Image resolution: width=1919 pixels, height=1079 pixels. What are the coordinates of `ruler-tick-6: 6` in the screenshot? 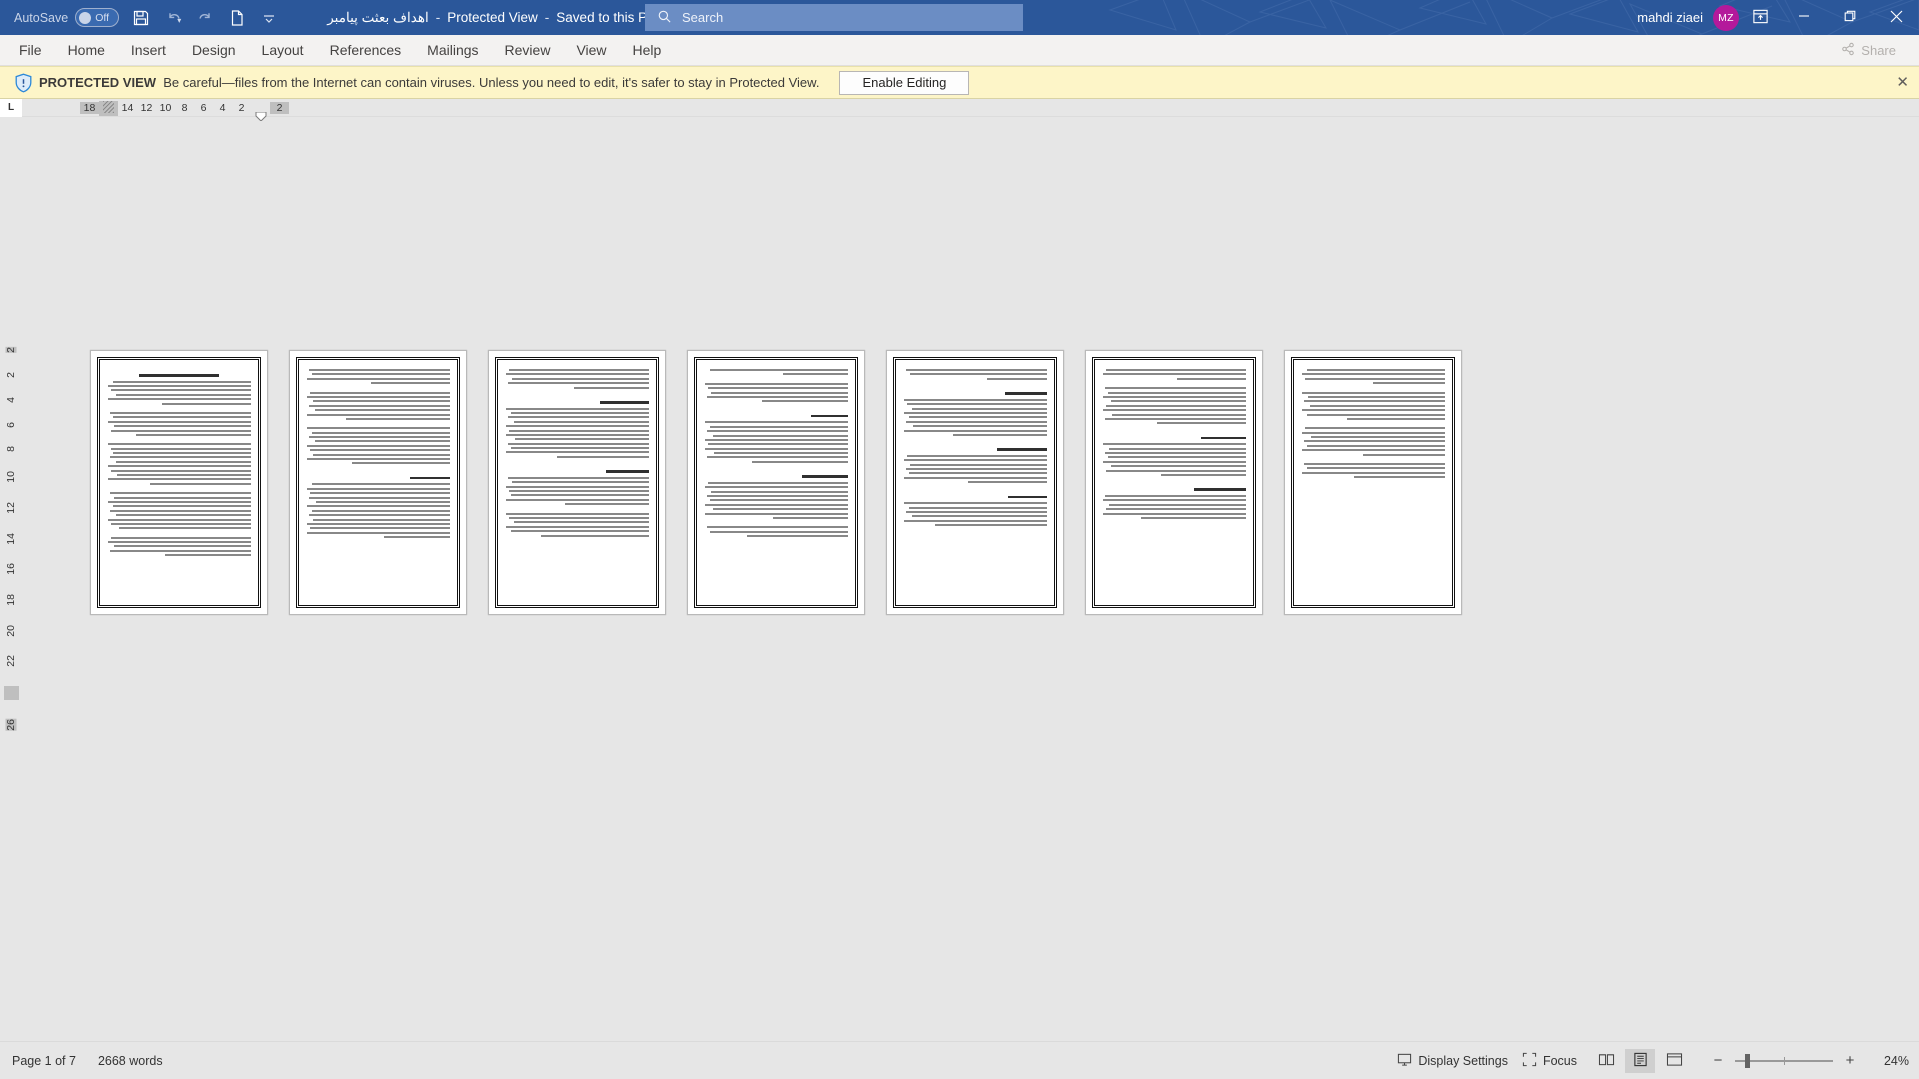 It's located at (203, 108).